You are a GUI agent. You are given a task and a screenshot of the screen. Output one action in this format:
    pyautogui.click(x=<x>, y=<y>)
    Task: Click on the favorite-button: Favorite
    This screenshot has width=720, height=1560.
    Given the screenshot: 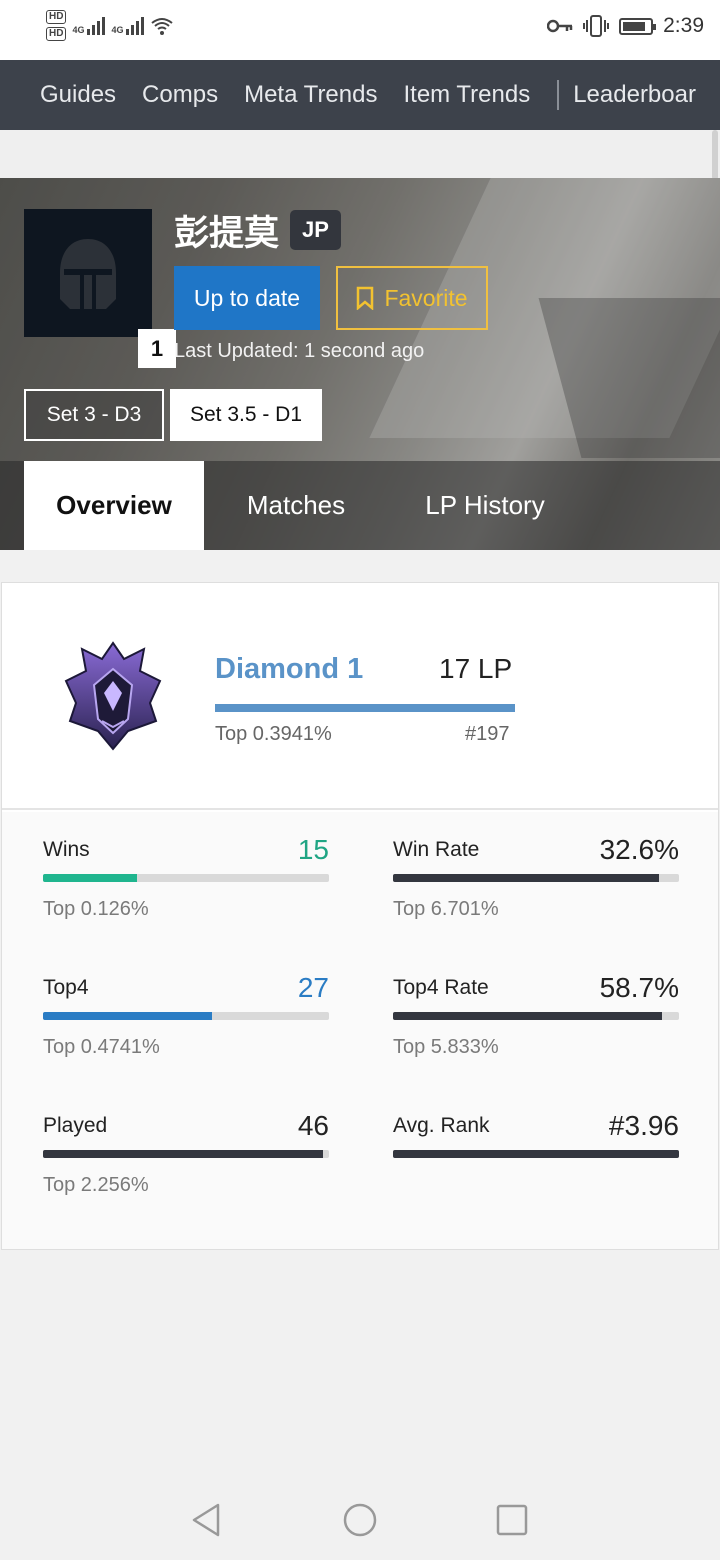 What is the action you would take?
    pyautogui.click(x=412, y=298)
    